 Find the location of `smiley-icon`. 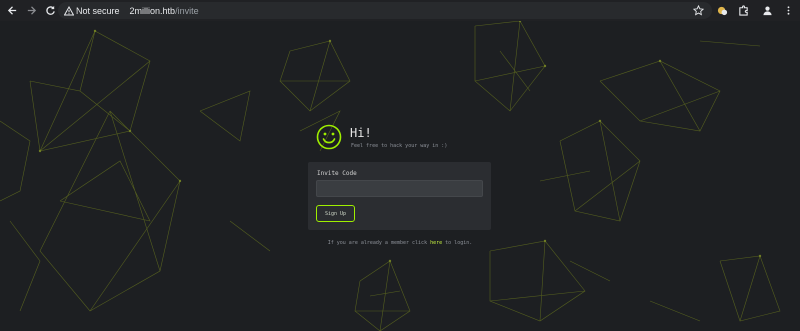

smiley-icon is located at coordinates (329, 137).